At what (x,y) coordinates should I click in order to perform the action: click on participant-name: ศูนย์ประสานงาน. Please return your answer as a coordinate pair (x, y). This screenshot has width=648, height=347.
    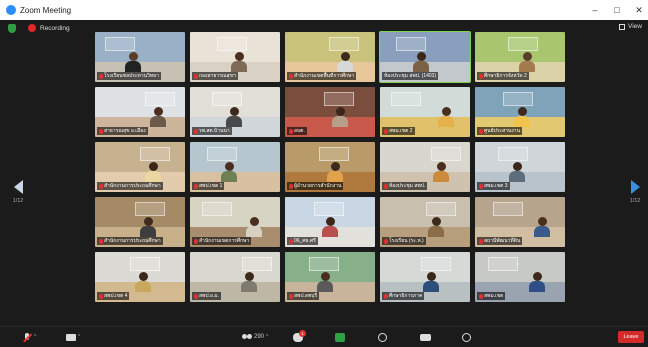
    Looking at the image, I should click on (502, 131).